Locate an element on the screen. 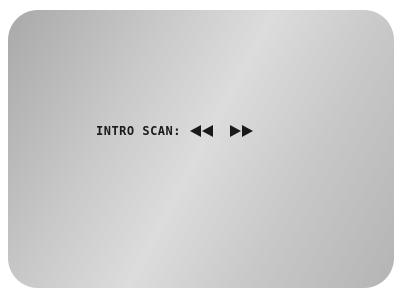  rewind-icon is located at coordinates (201, 131).